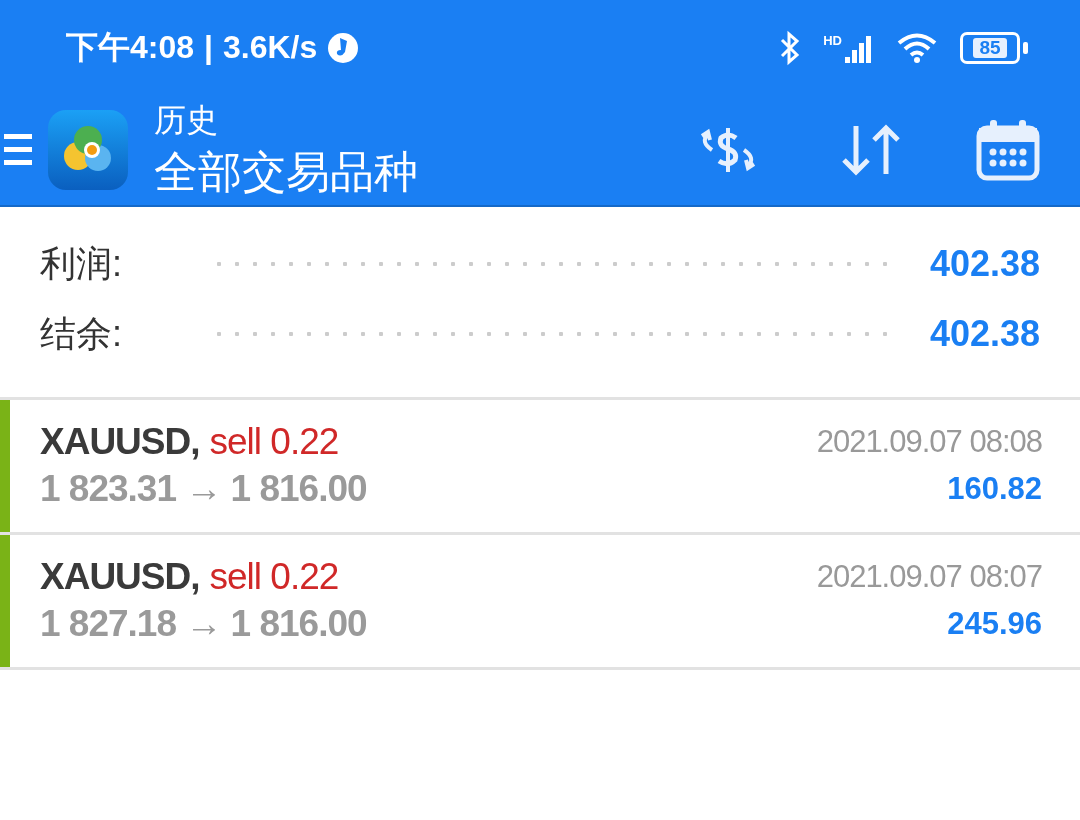 Image resolution: width=1080 pixels, height=820 pixels. What do you see at coordinates (832, 40) in the screenshot?
I see `hd-label: HD` at bounding box center [832, 40].